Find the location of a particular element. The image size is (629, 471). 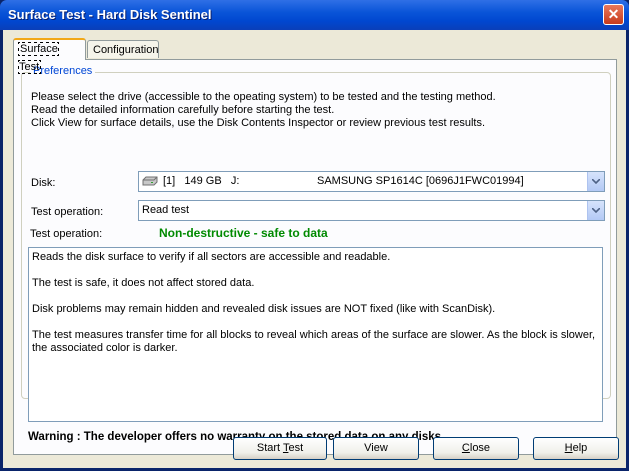

operation-label: Test operation: is located at coordinates (67, 212).